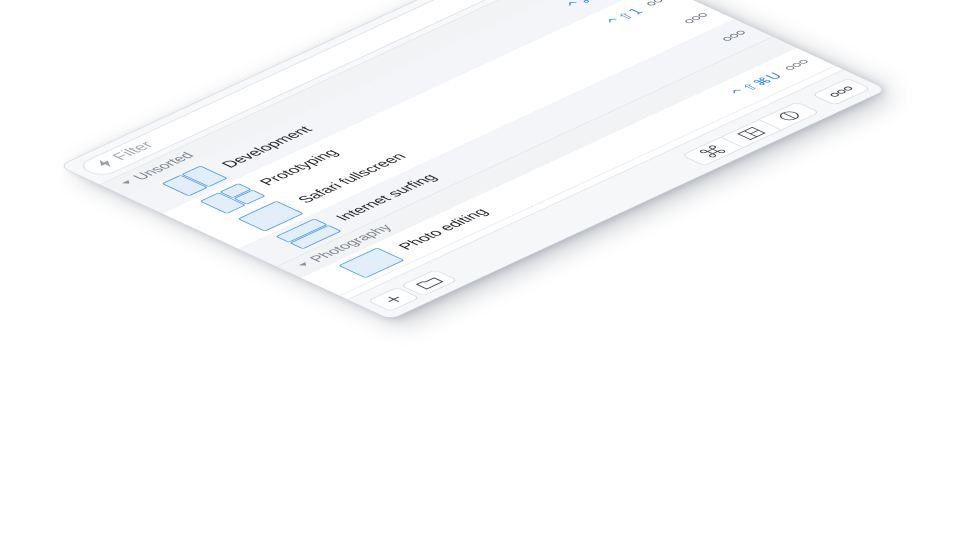 The height and width of the screenshot is (551, 955). I want to click on more-icon, so click(841, 91).